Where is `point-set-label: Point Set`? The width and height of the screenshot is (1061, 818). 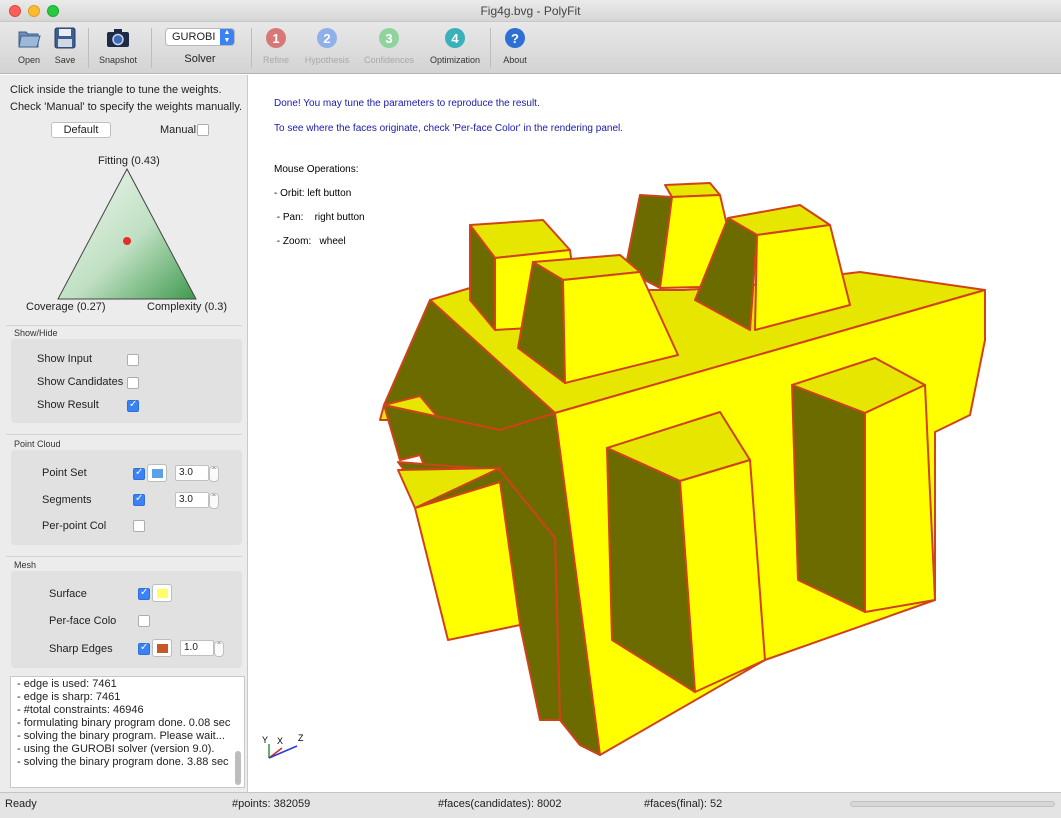 point-set-label: Point Set is located at coordinates (64, 473).